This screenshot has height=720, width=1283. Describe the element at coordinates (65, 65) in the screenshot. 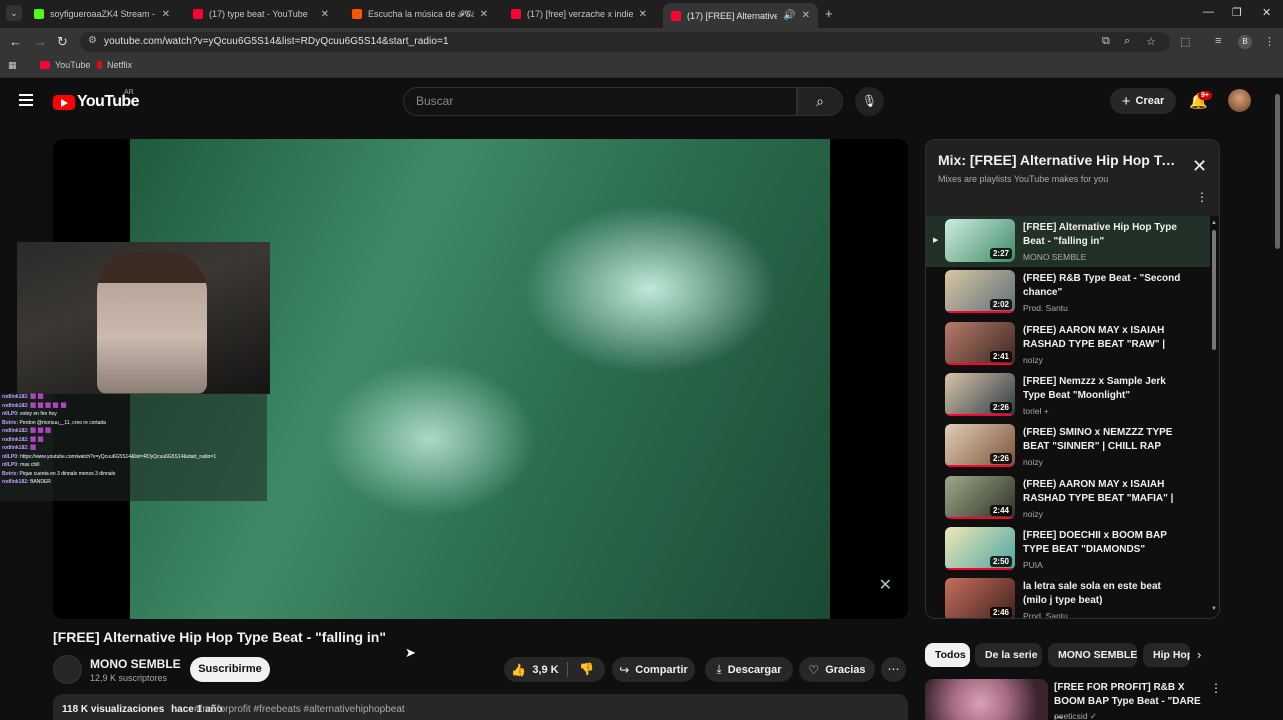

I see `bookmark-youtube: YouTube` at that location.